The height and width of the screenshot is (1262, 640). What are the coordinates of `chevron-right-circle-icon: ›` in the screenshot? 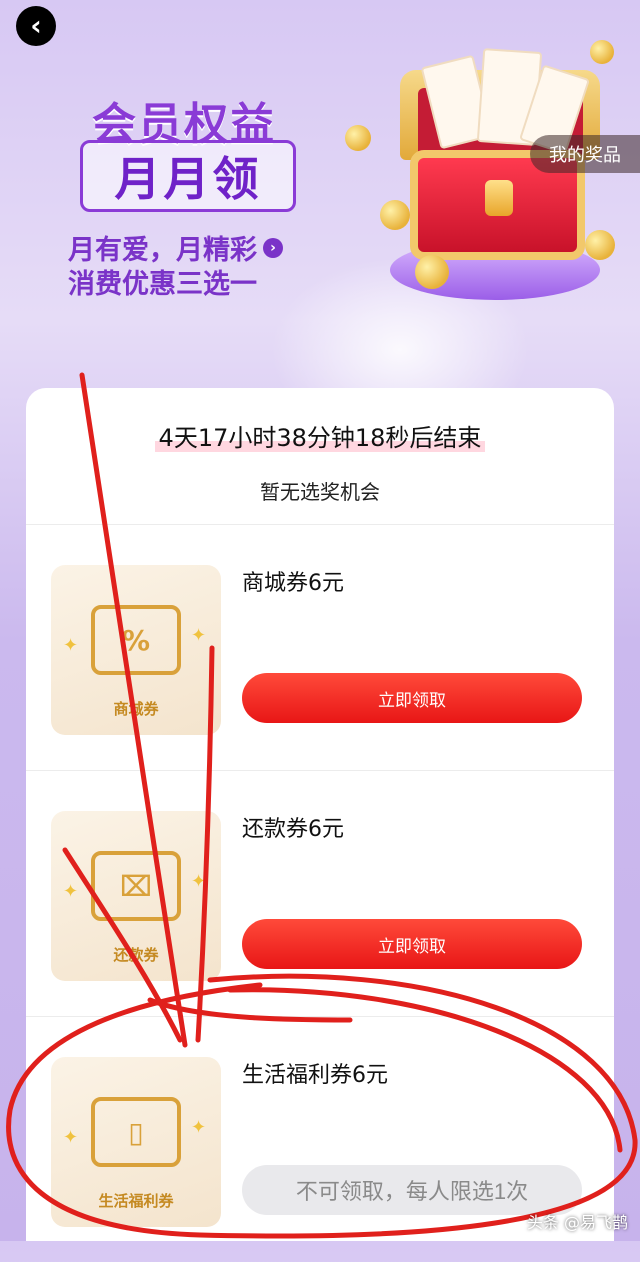 It's located at (273, 247).